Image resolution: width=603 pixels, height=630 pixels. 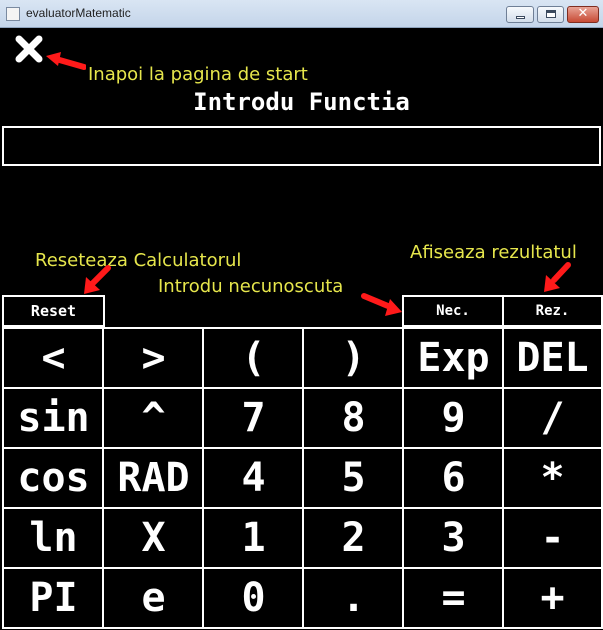 What do you see at coordinates (301, 146) in the screenshot?
I see `function-input` at bounding box center [301, 146].